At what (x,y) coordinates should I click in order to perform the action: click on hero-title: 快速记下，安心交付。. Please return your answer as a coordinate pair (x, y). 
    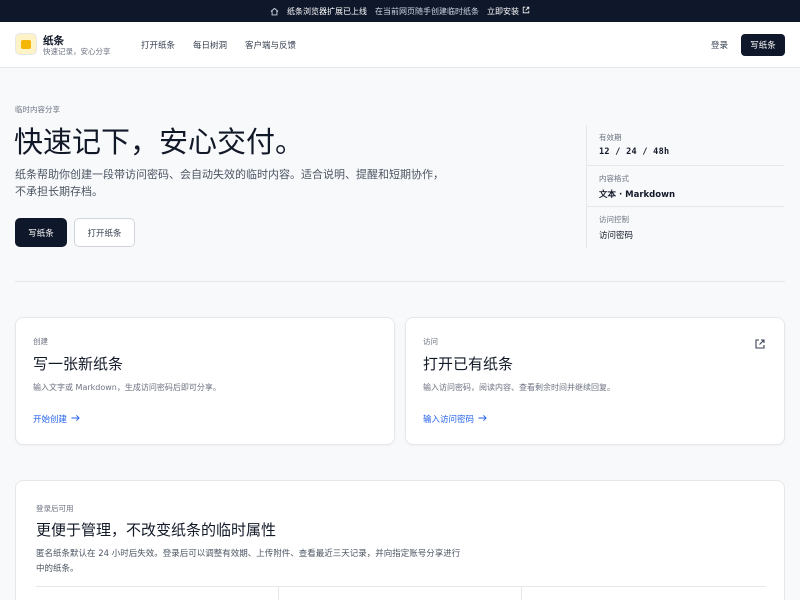
    Looking at the image, I should click on (159, 142).